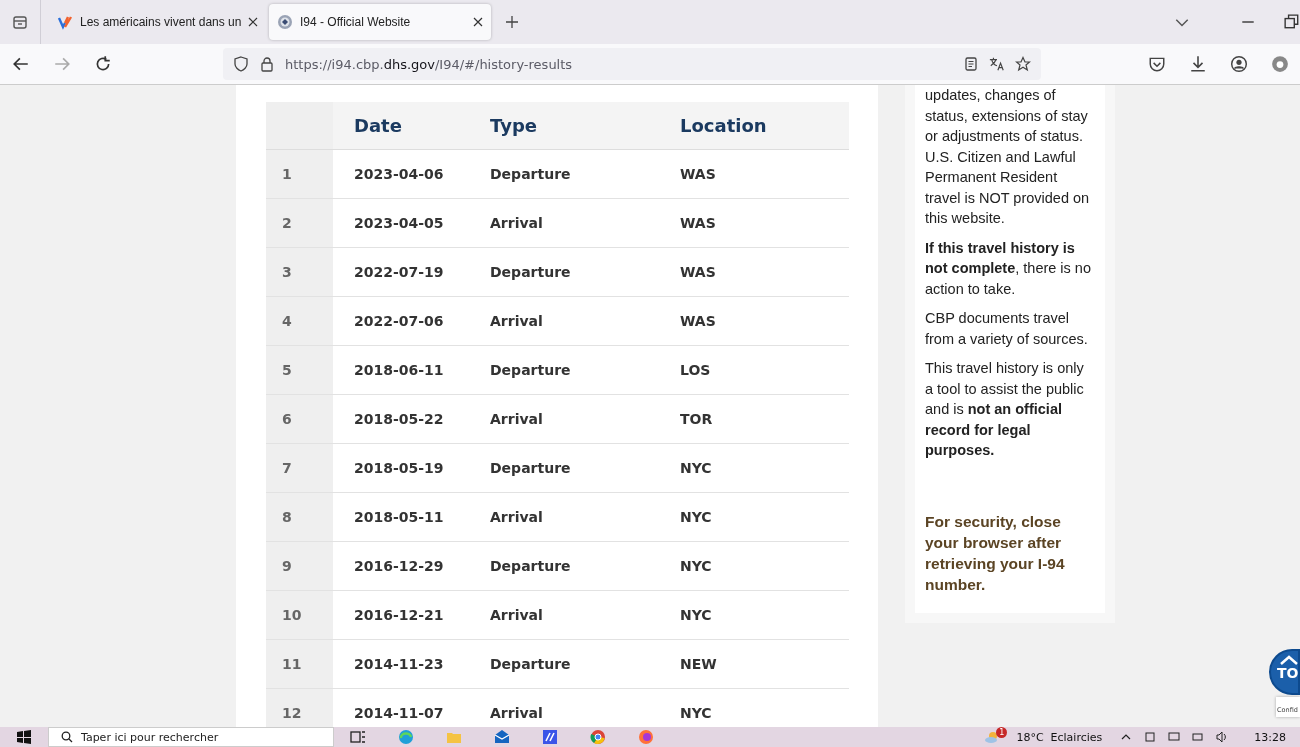  Describe the element at coordinates (299, 614) in the screenshot. I see `row-number: 10` at that location.